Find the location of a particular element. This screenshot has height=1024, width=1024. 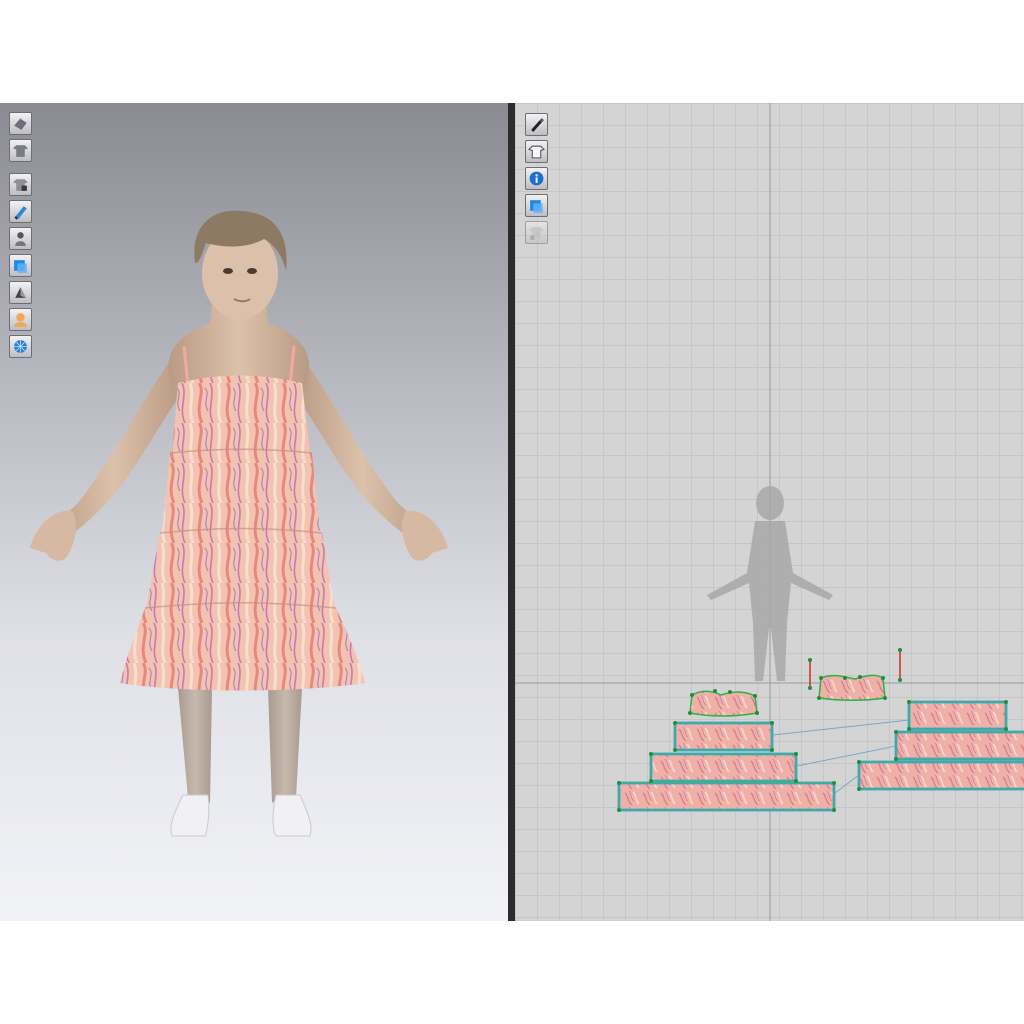

pattern-texture-icon is located at coordinates (536, 205).